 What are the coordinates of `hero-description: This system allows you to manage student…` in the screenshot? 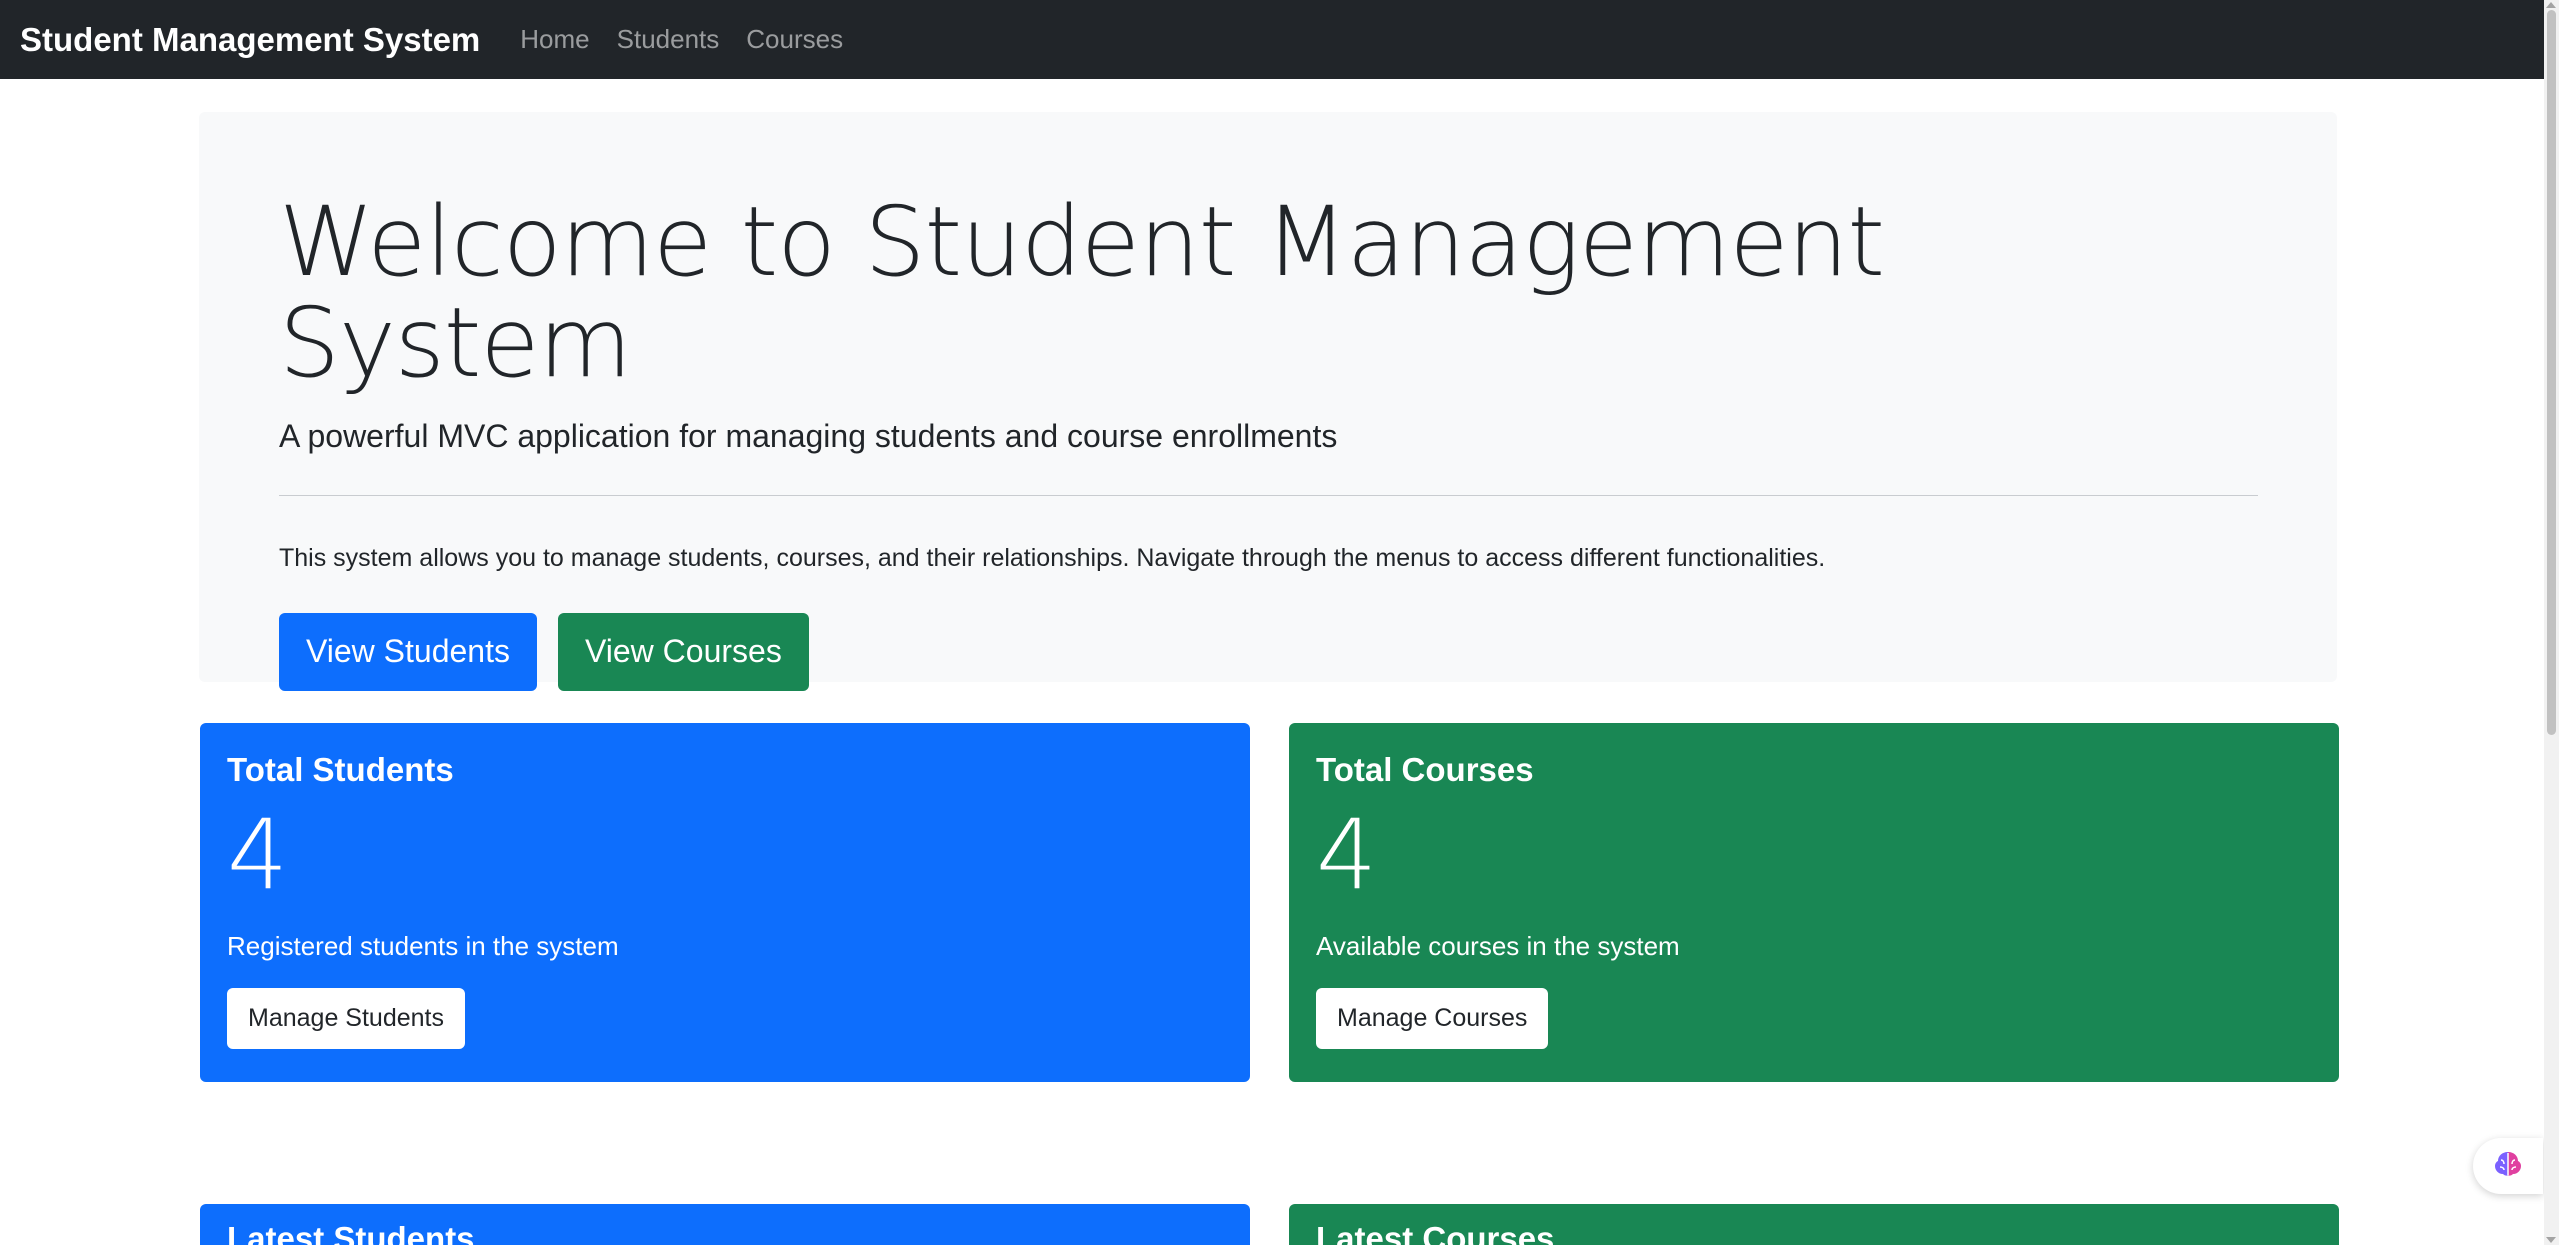 It's located at (1052, 557).